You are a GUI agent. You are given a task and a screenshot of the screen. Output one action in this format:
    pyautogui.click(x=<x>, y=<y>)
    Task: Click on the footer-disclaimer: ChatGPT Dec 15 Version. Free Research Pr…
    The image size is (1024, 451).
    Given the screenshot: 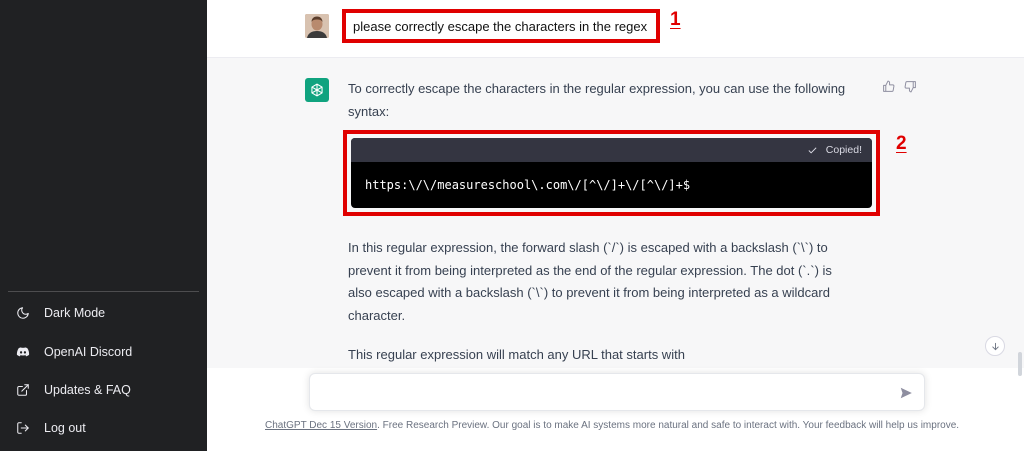 What is the action you would take?
    pyautogui.click(x=612, y=425)
    